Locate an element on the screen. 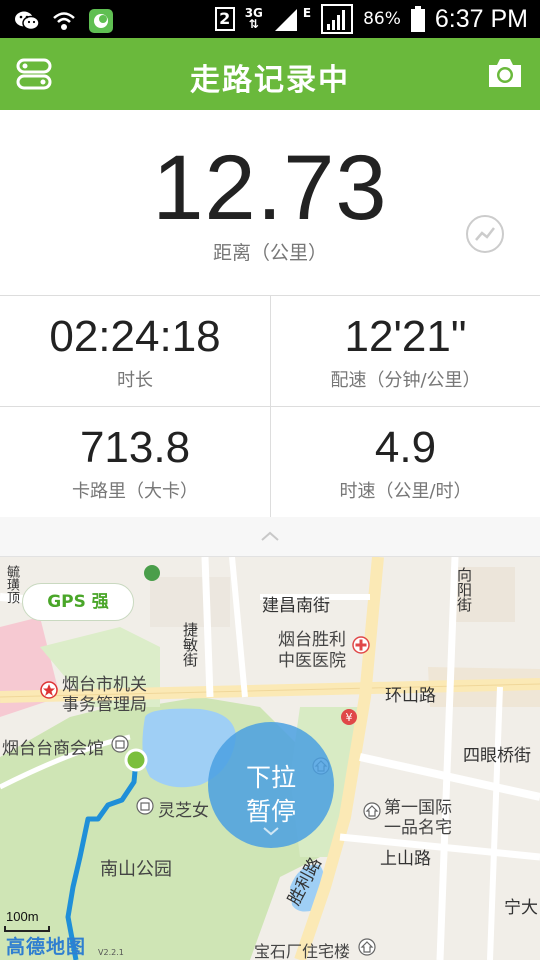 Image resolution: width=540 pixels, height=960 pixels. signal-icon is located at coordinates (285, 20).